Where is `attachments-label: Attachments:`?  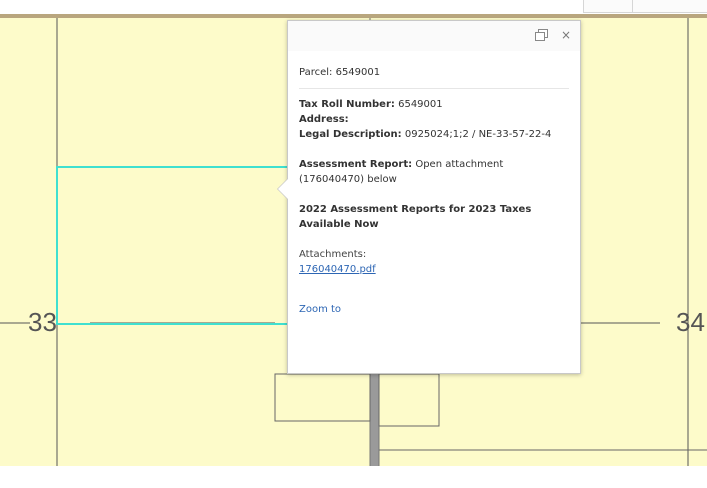 attachments-label: Attachments: is located at coordinates (333, 254).